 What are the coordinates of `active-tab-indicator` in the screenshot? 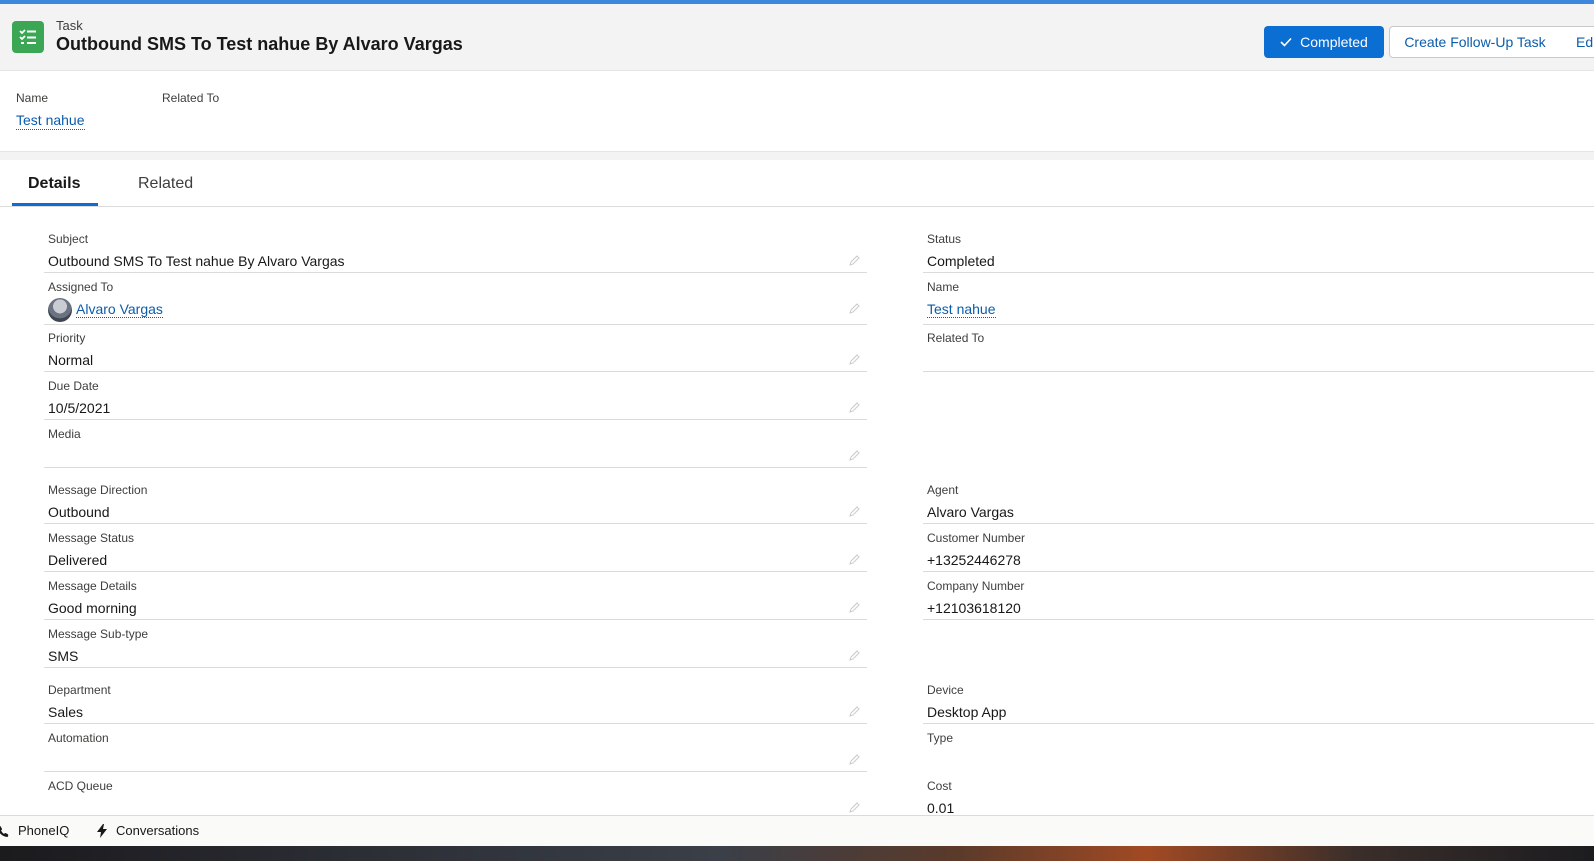 It's located at (55, 204).